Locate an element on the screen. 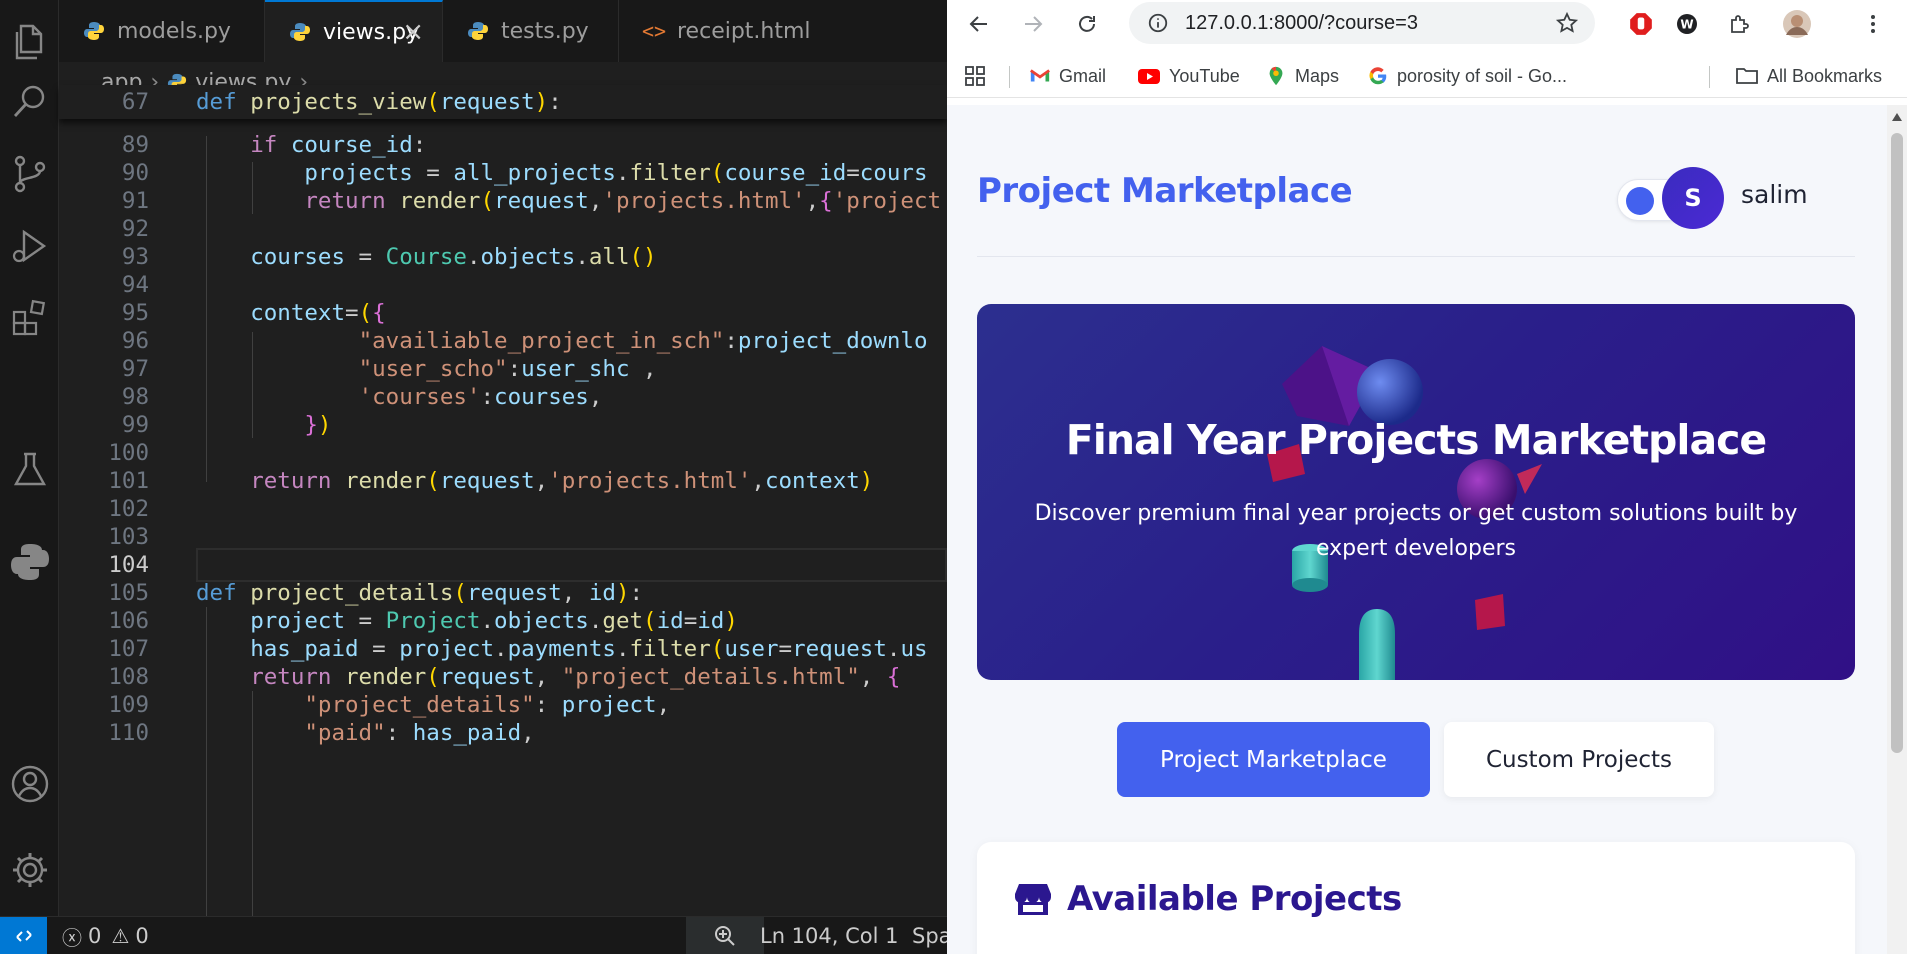 The image size is (1907, 954). tab-tests-py: tests.py is located at coordinates (531, 31).